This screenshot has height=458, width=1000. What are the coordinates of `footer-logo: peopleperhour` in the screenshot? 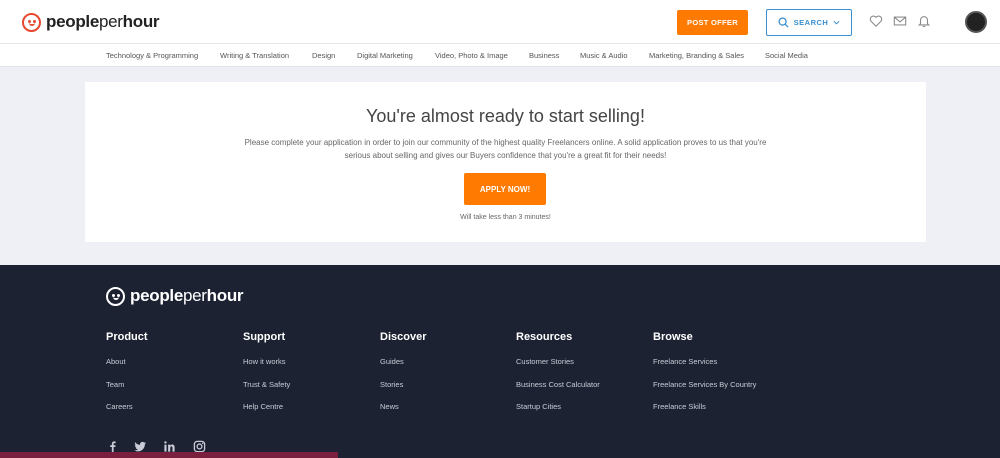 It's located at (175, 296).